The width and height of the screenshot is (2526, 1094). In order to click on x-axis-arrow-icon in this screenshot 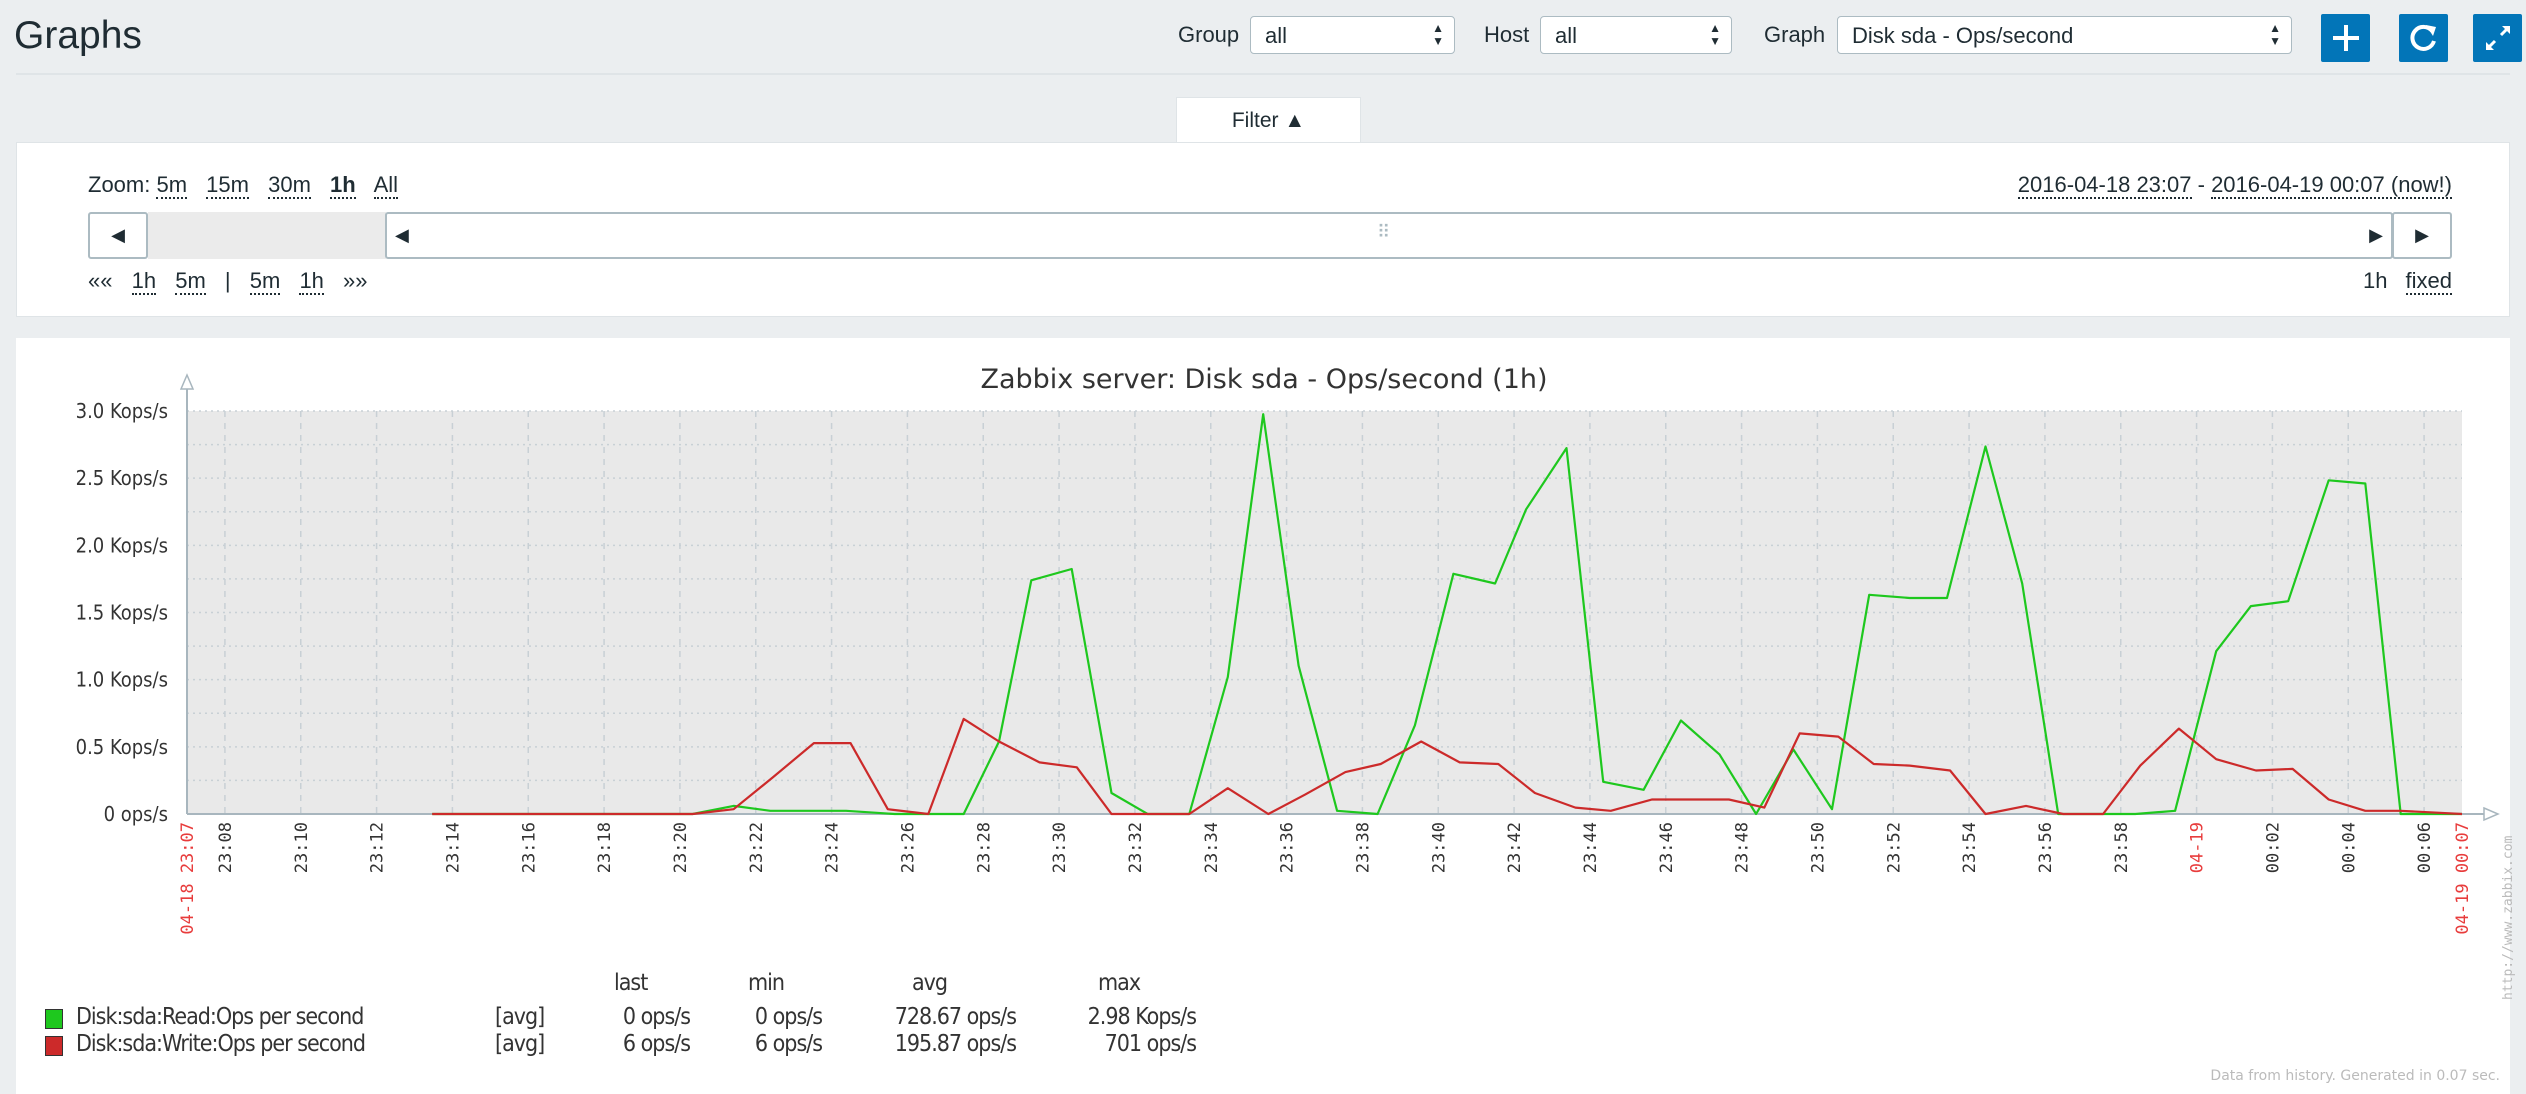, I will do `click(2491, 814)`.